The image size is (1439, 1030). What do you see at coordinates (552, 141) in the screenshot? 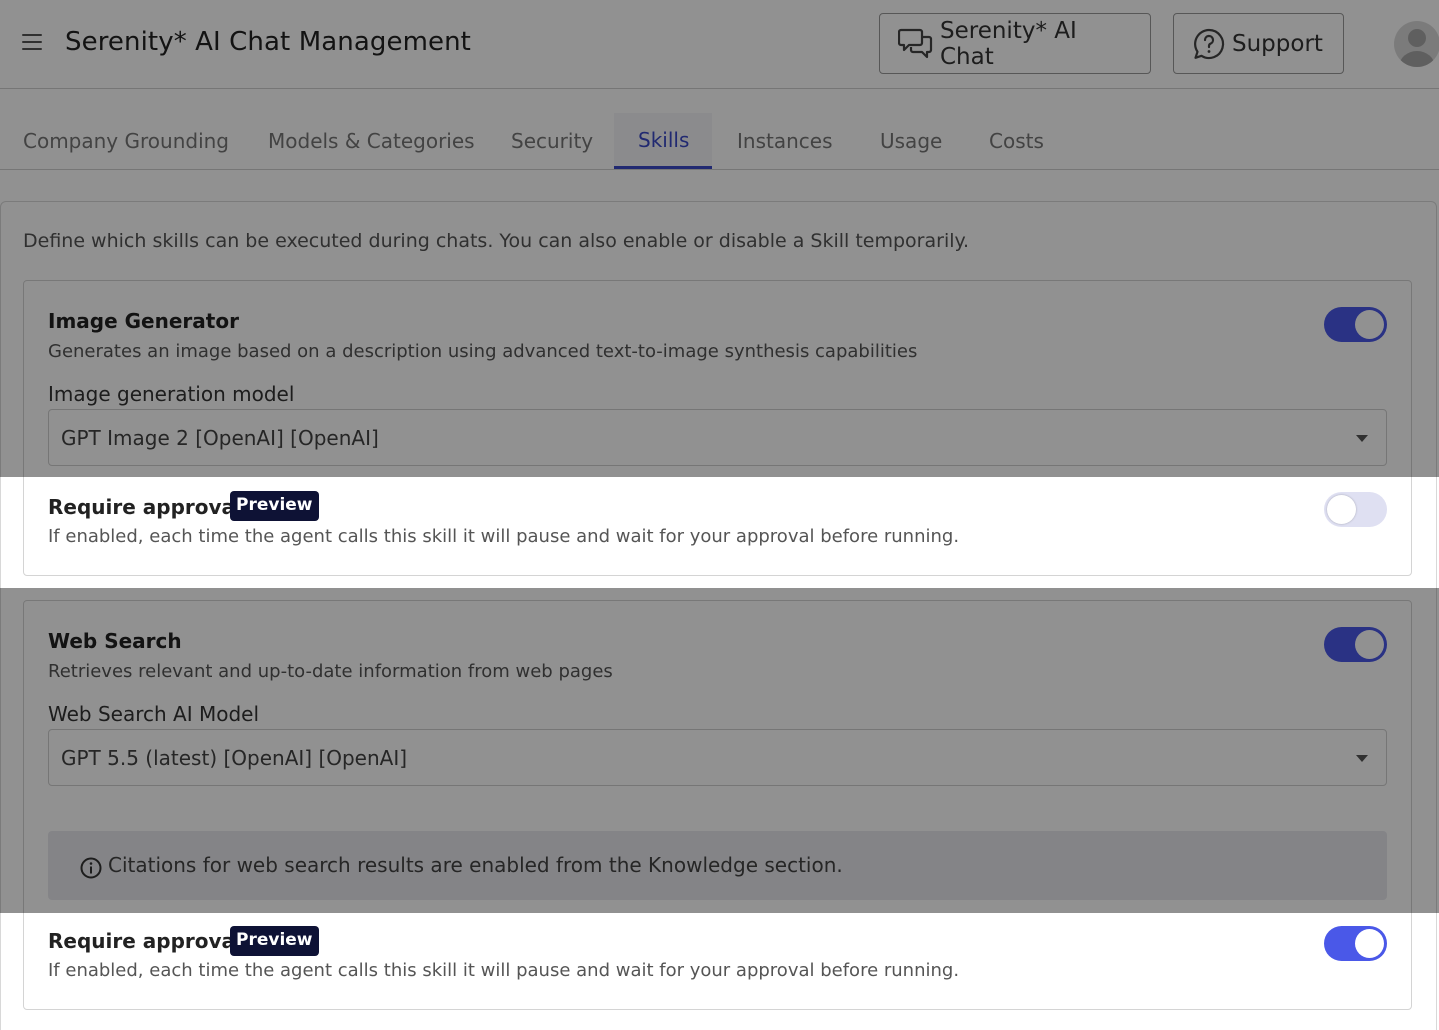
I see `tab-security: Security` at bounding box center [552, 141].